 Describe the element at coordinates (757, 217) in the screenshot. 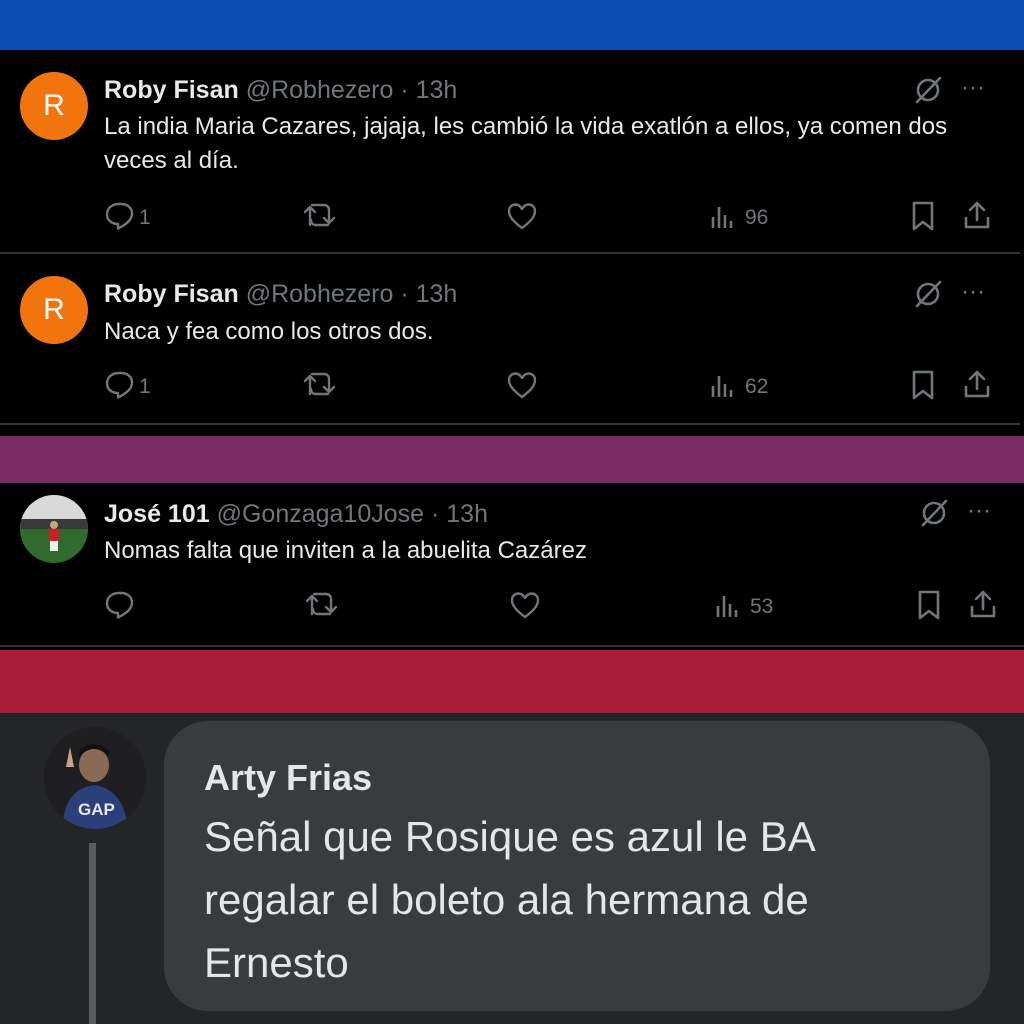

I see `view-count: 96` at that location.